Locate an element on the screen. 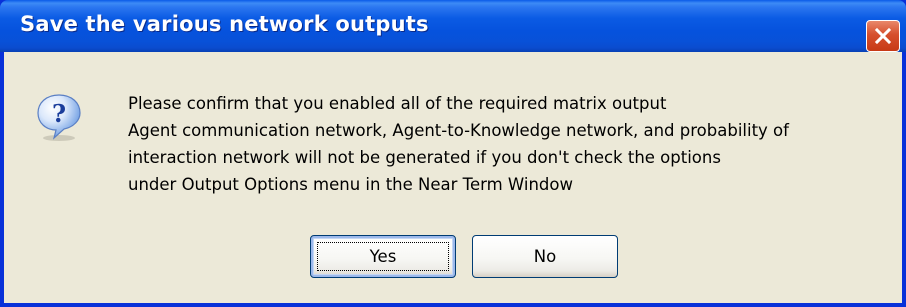 This screenshot has width=906, height=307. yes-button: Yes is located at coordinates (383, 256).